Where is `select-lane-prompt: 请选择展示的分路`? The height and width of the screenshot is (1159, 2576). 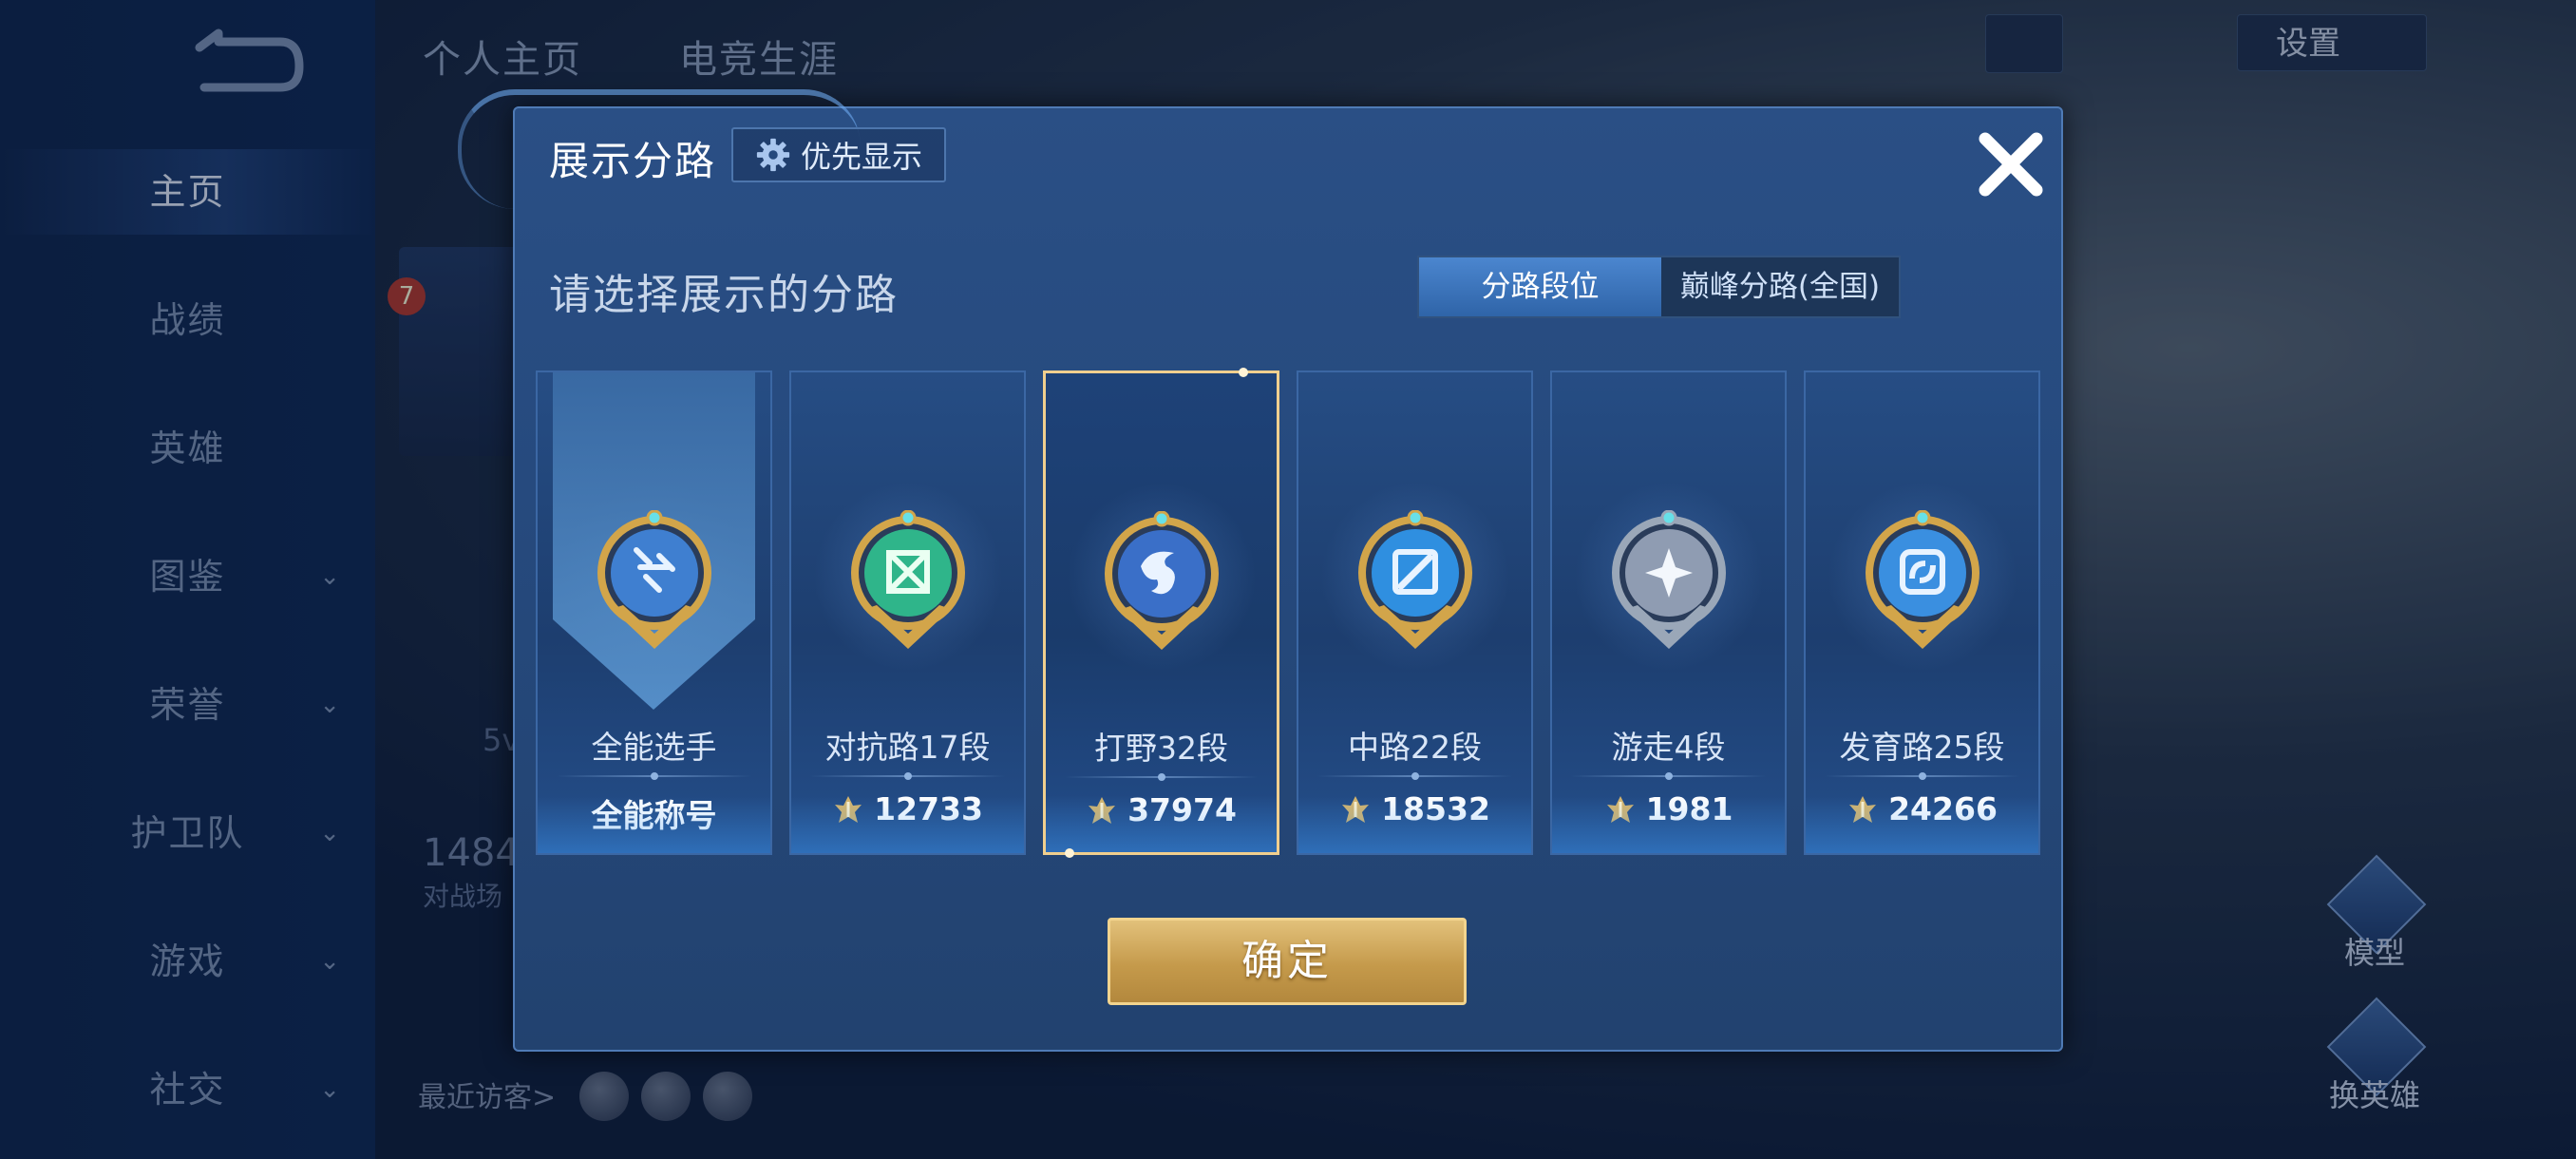
select-lane-prompt: 请选择展示的分路 is located at coordinates (724, 295).